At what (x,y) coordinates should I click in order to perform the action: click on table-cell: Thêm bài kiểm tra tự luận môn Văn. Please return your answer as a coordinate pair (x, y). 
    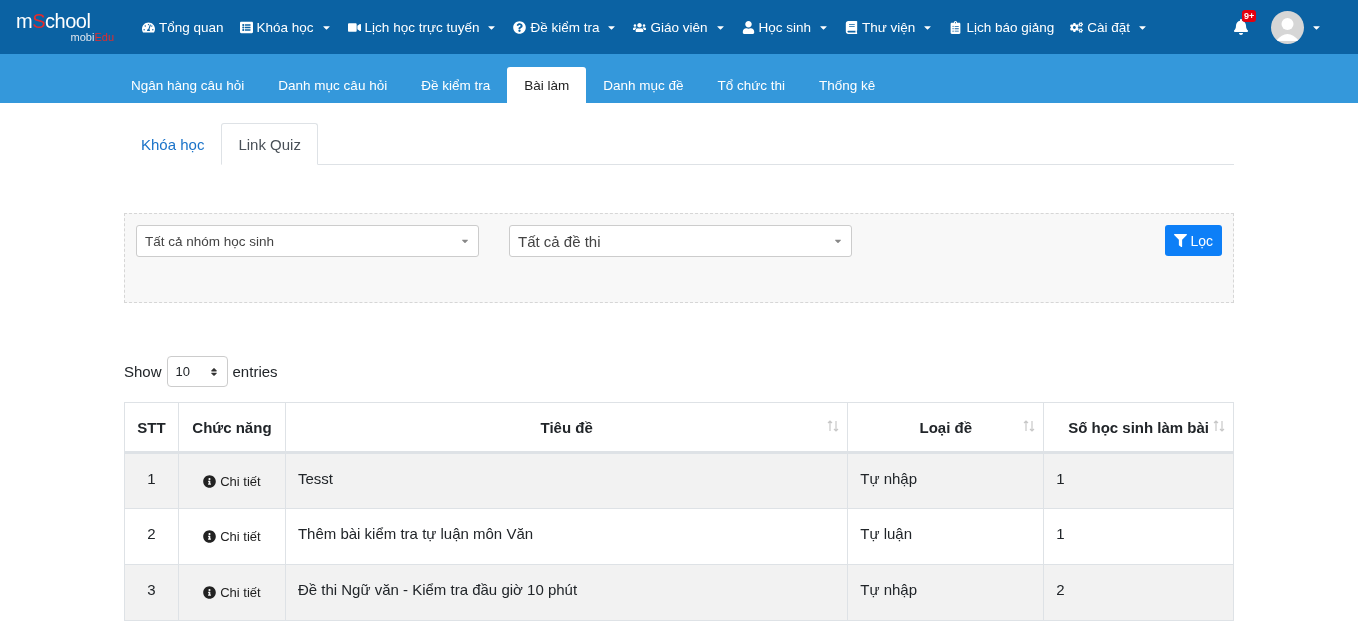
    Looking at the image, I should click on (566, 536).